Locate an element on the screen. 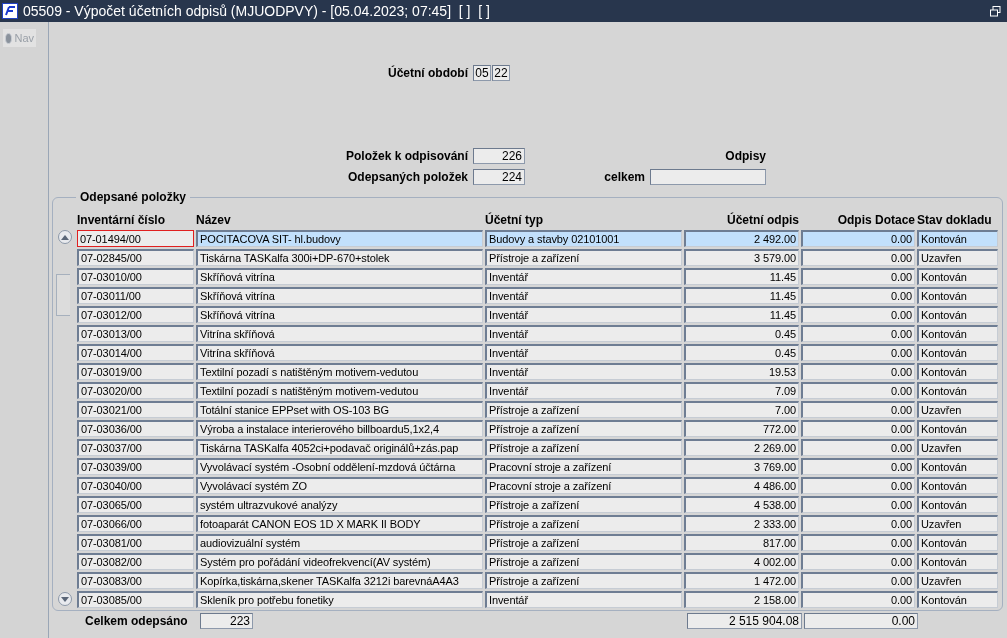 The image size is (1007, 638). table-cell: 19.53 is located at coordinates (741, 371).